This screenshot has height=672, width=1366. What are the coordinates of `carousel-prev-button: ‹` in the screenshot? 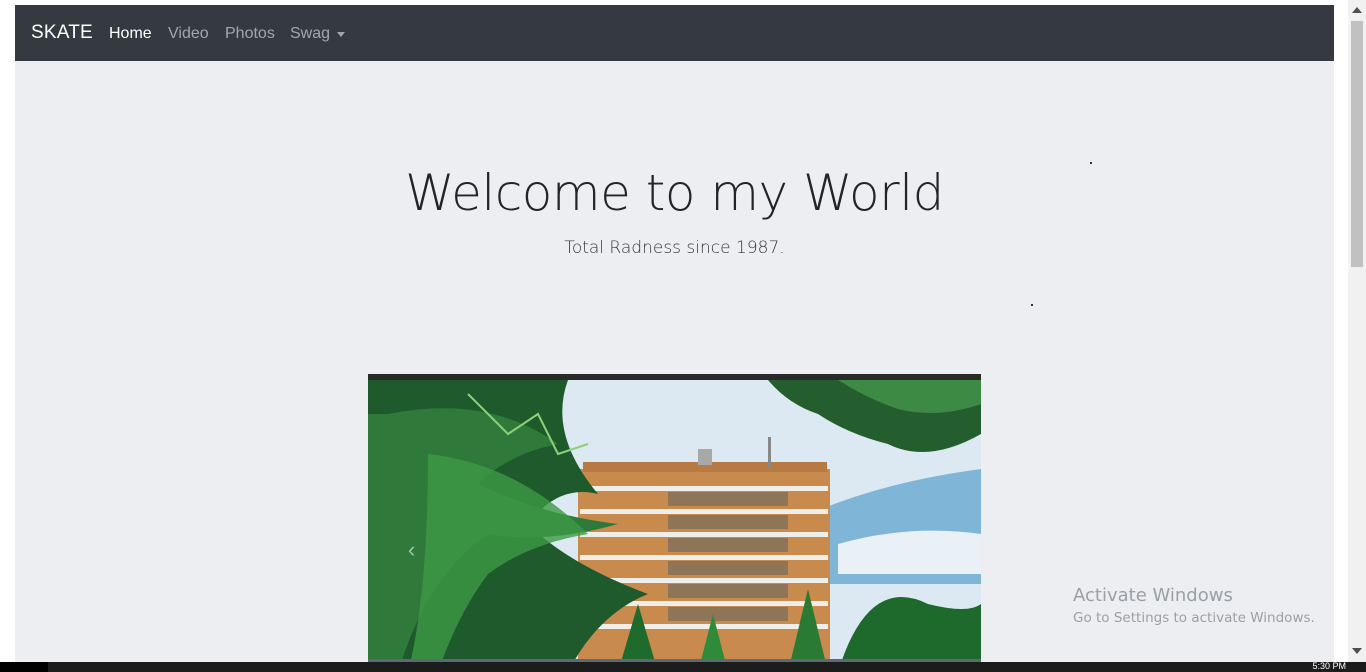 It's located at (411, 550).